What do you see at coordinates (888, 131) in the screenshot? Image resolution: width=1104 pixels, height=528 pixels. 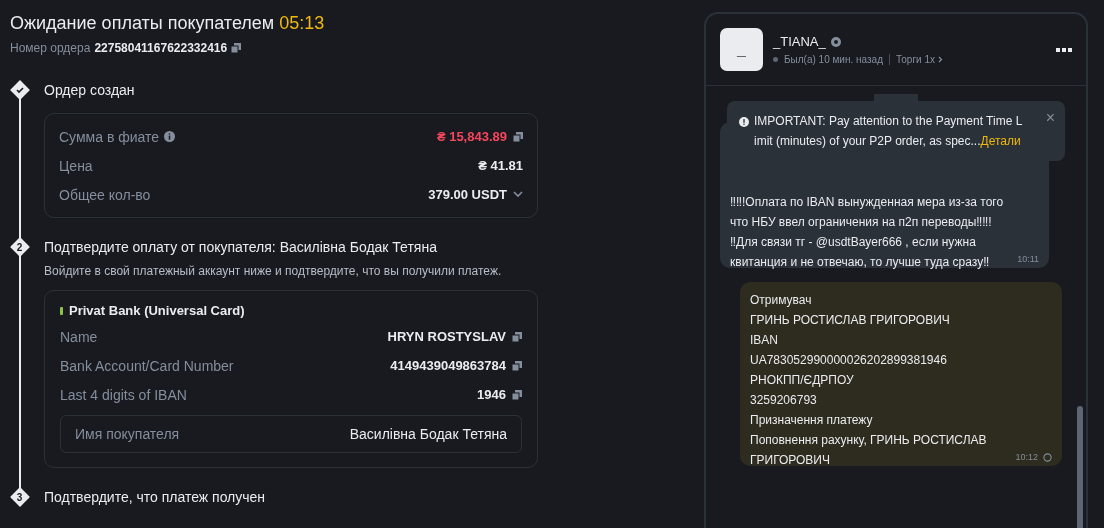 I see `notice-text: IMPORTANT: Pay attention to the Payment Time L imit (minutes) of your P2P order, as spec...Детали` at bounding box center [888, 131].